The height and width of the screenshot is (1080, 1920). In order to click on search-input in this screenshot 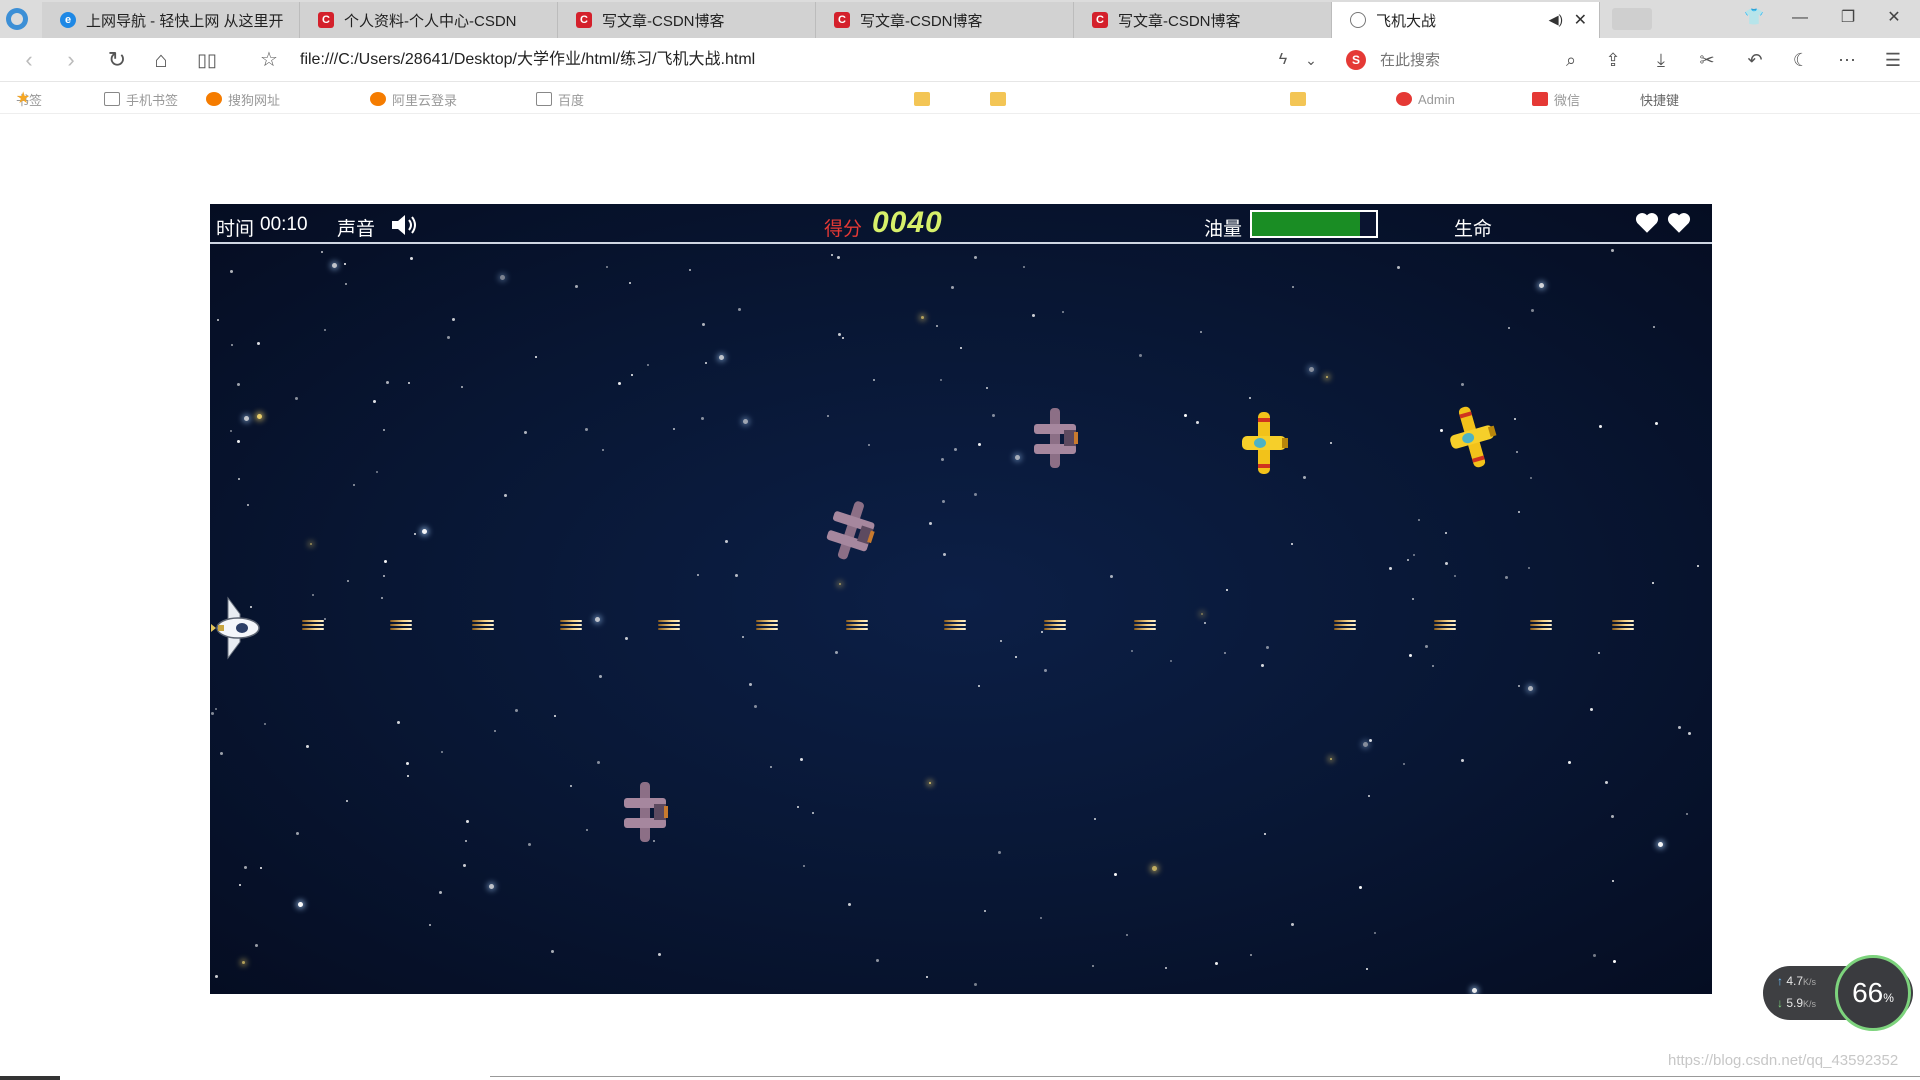, I will do `click(1463, 60)`.